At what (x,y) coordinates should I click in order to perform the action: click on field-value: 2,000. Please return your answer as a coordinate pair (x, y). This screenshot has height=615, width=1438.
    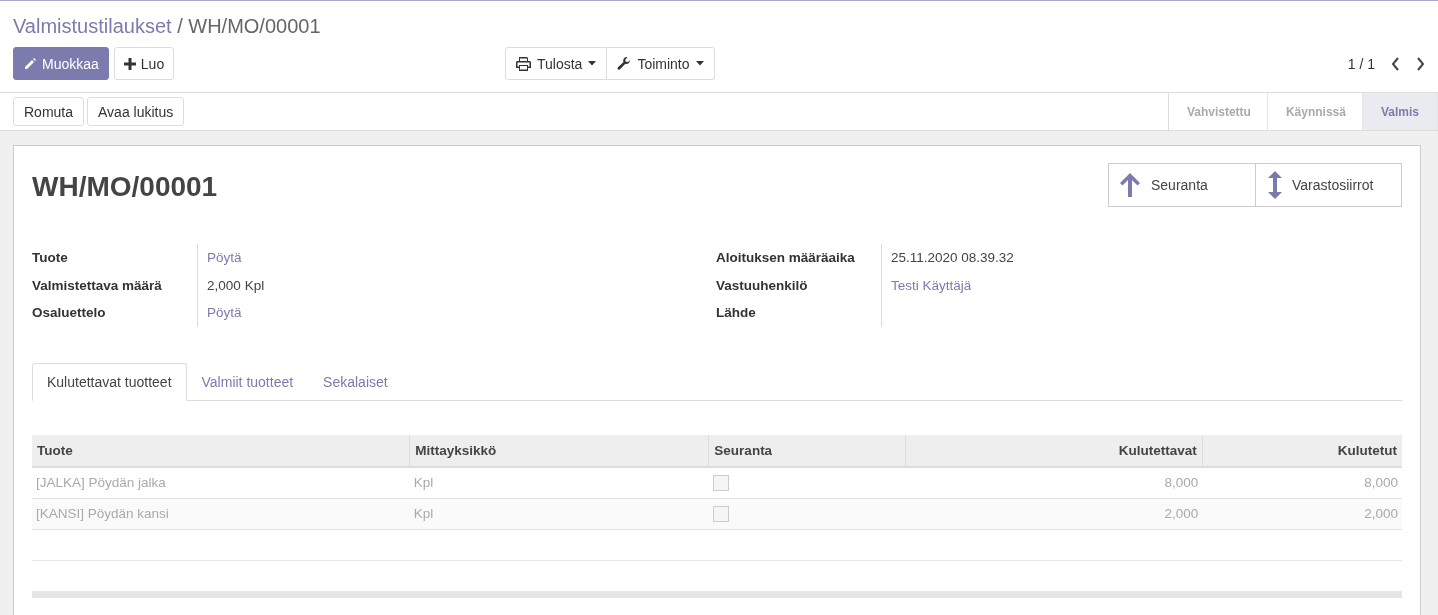
    Looking at the image, I should click on (224, 285).